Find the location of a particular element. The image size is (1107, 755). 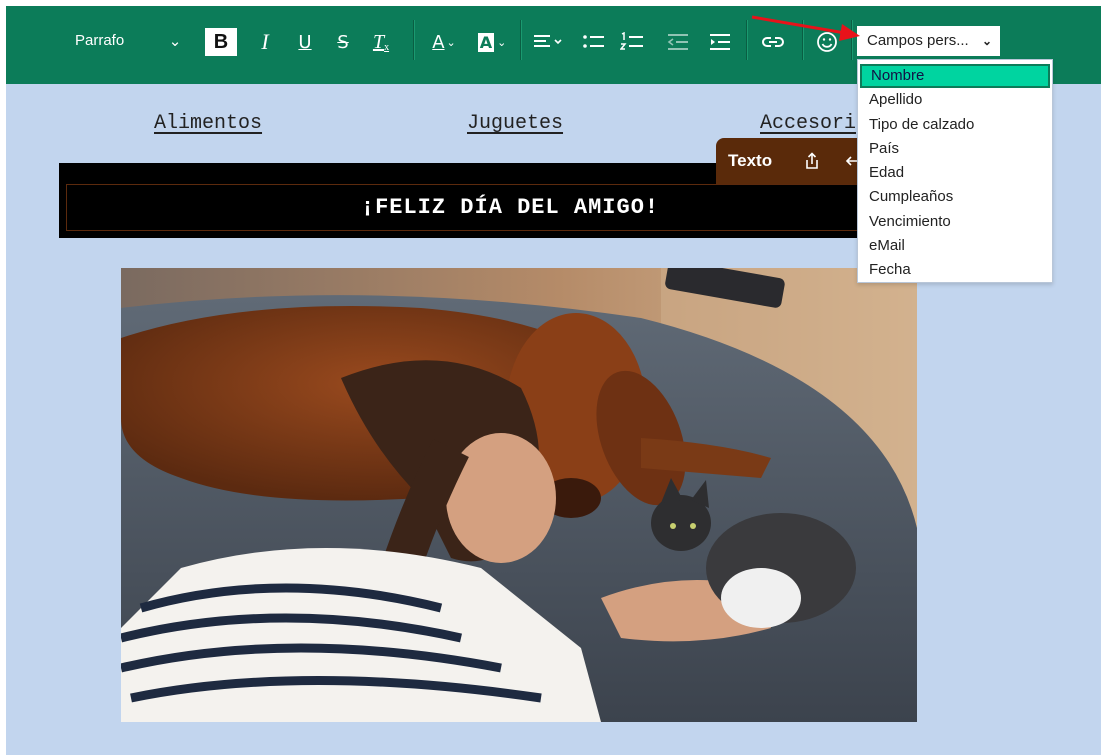

font-color-button: A ⌄ is located at coordinates (444, 42).